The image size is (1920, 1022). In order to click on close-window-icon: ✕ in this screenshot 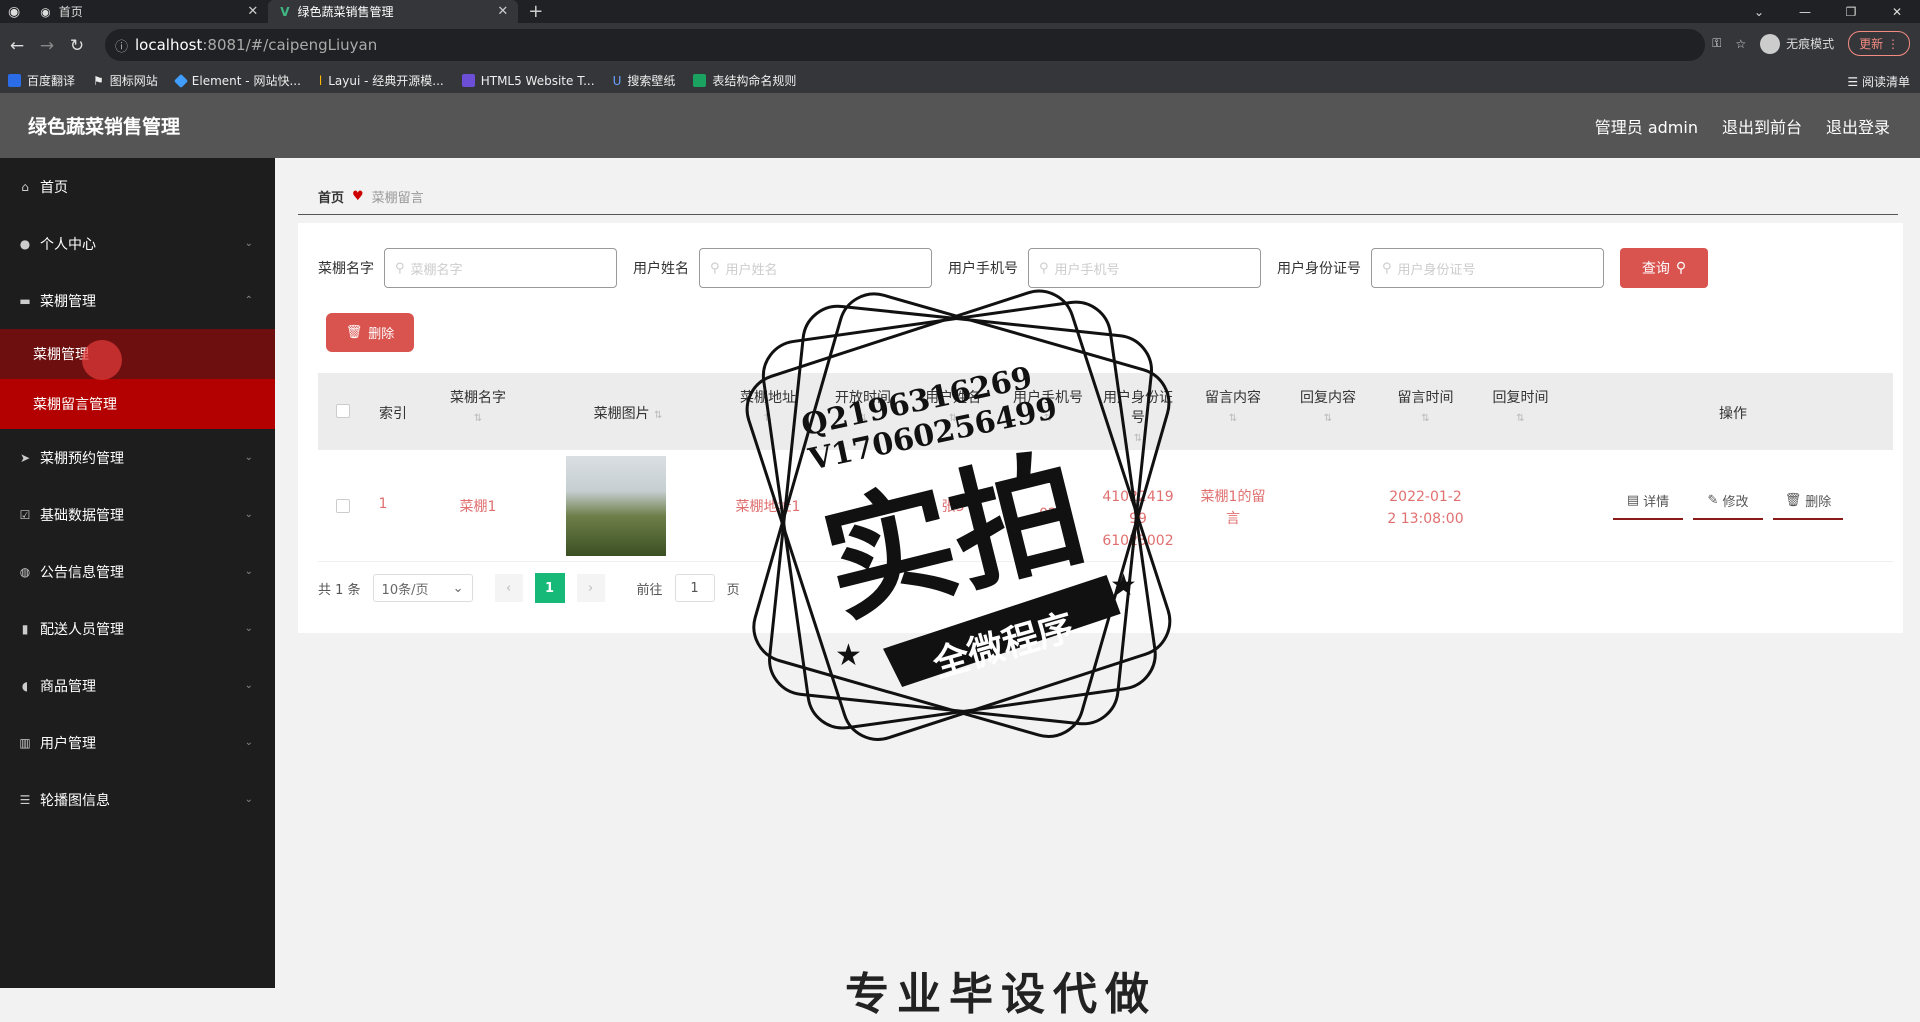, I will do `click(1897, 12)`.